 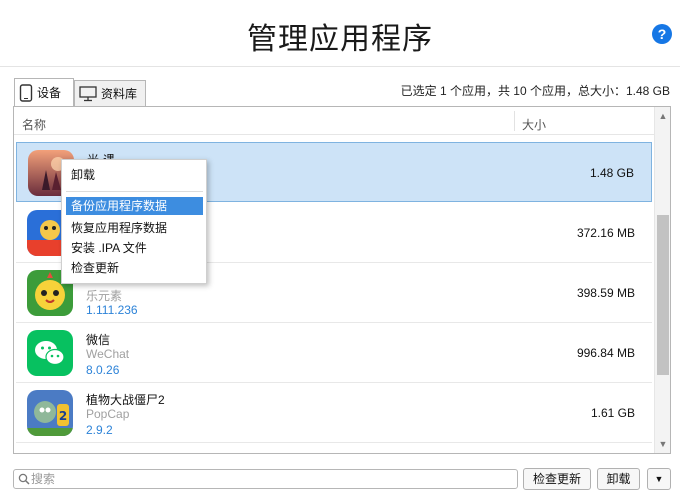 What do you see at coordinates (88, 93) in the screenshot?
I see `monitor-icon` at bounding box center [88, 93].